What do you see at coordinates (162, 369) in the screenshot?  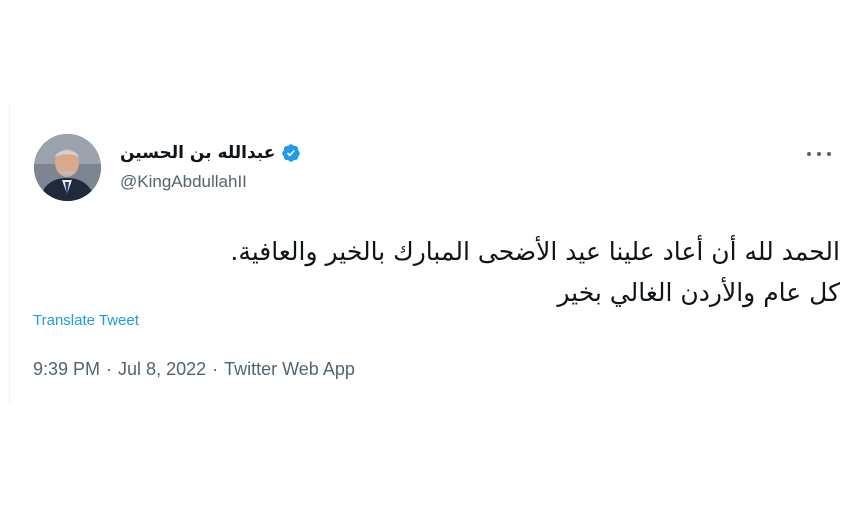 I see `tweet-date: Jul 8, 2022` at bounding box center [162, 369].